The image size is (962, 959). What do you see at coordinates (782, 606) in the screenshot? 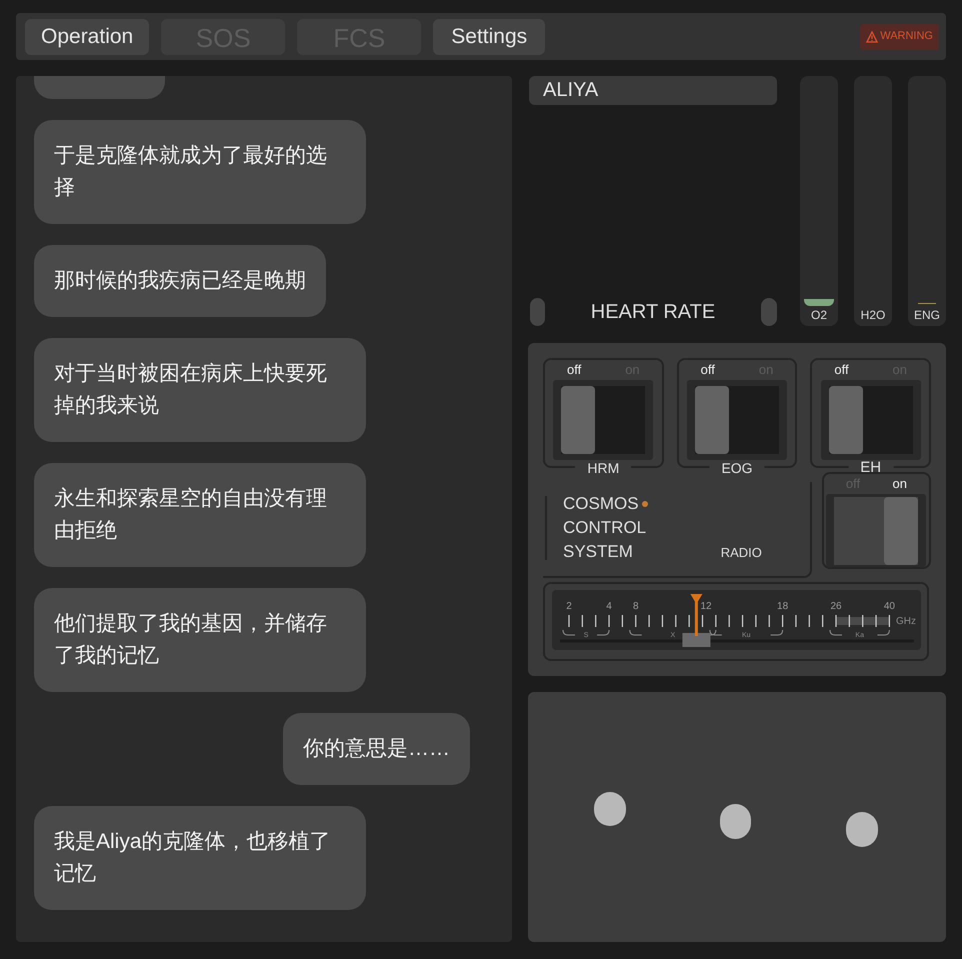
I see `scale-label: 18` at bounding box center [782, 606].